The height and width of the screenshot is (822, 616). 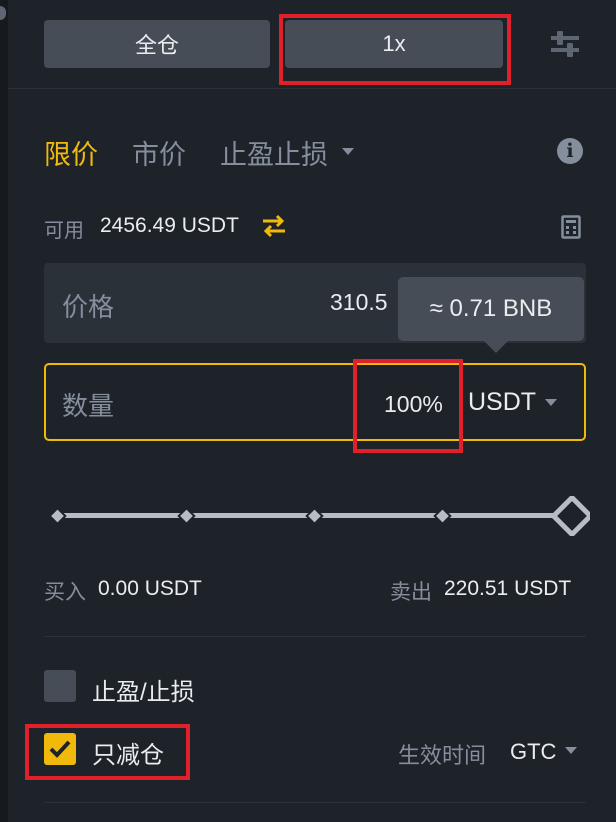 I want to click on available-label: 可用, so click(x=64, y=231).